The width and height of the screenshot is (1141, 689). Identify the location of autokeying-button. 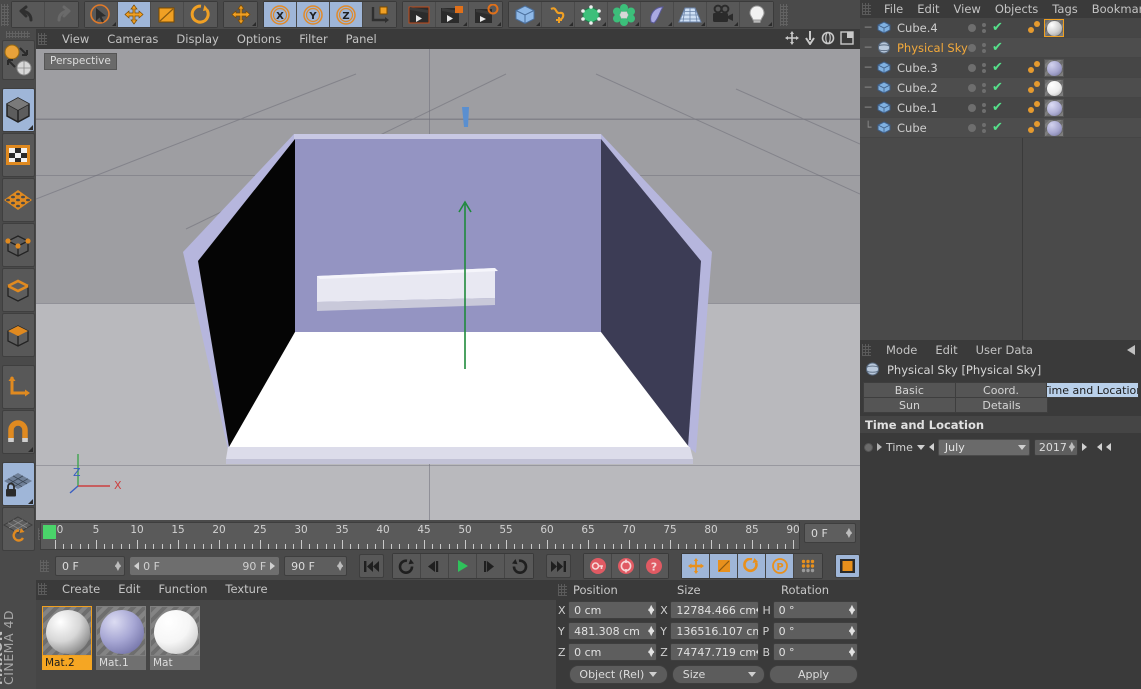
(626, 566).